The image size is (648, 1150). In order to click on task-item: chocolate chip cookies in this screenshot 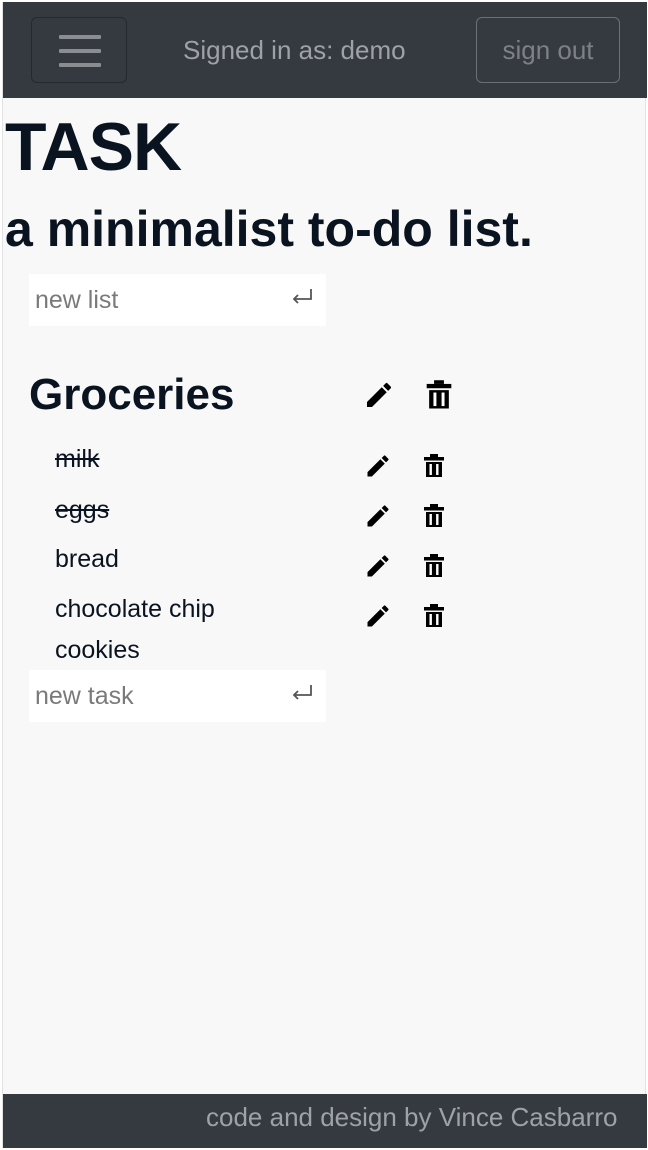, I will do `click(170, 630)`.